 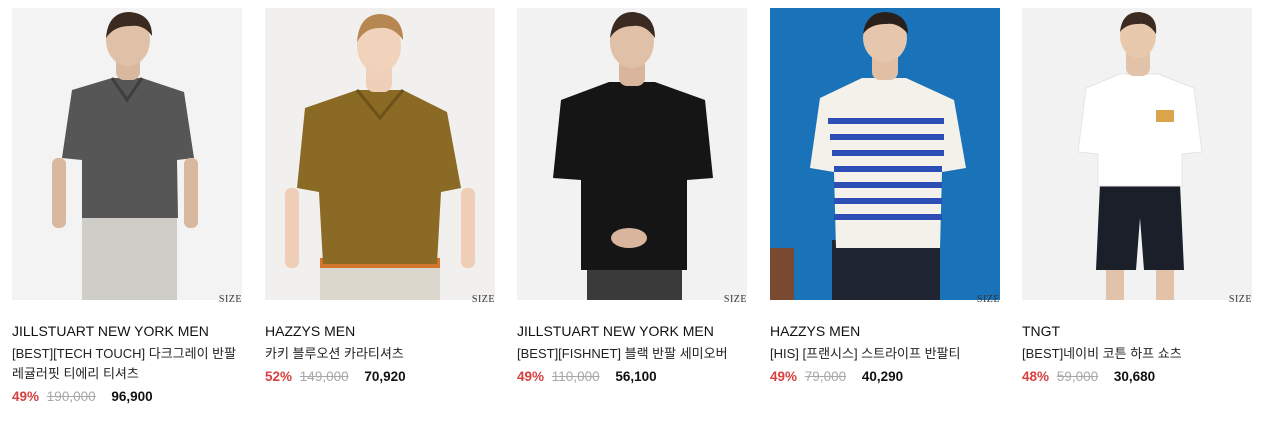 I want to click on product-name: [HIS] [프랜시스] 스트라이프 반팔티, so click(x=885, y=354).